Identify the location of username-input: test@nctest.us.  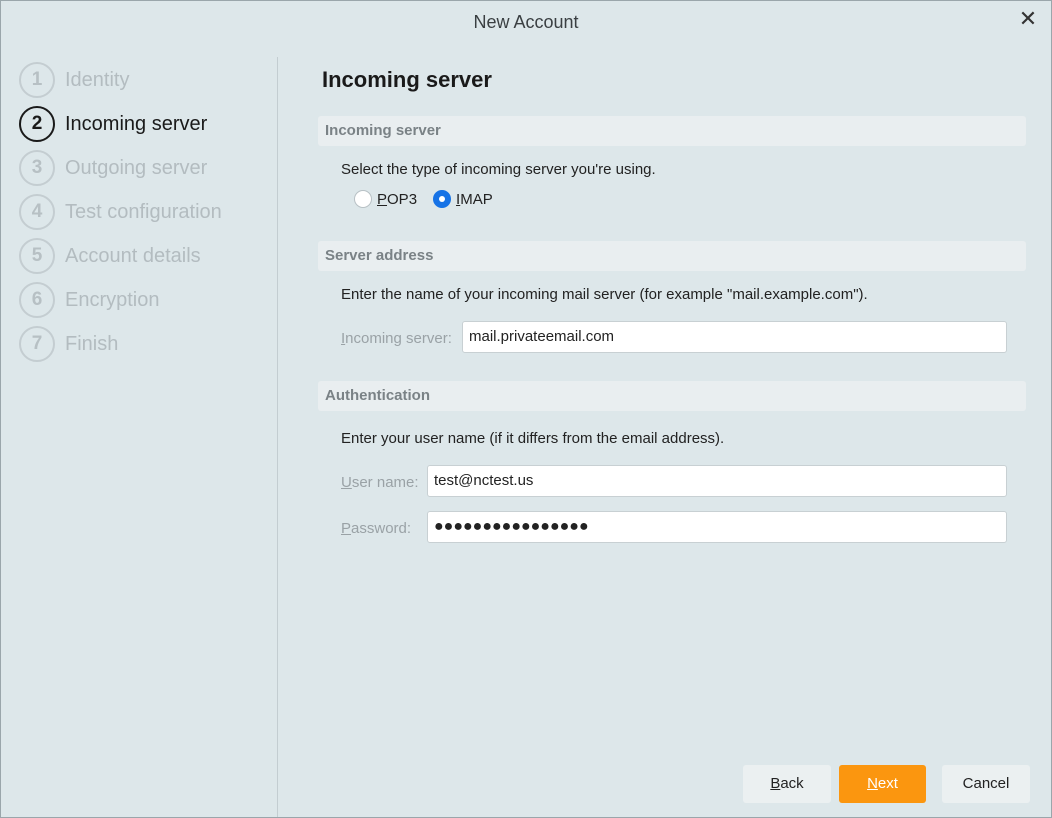
(717, 481).